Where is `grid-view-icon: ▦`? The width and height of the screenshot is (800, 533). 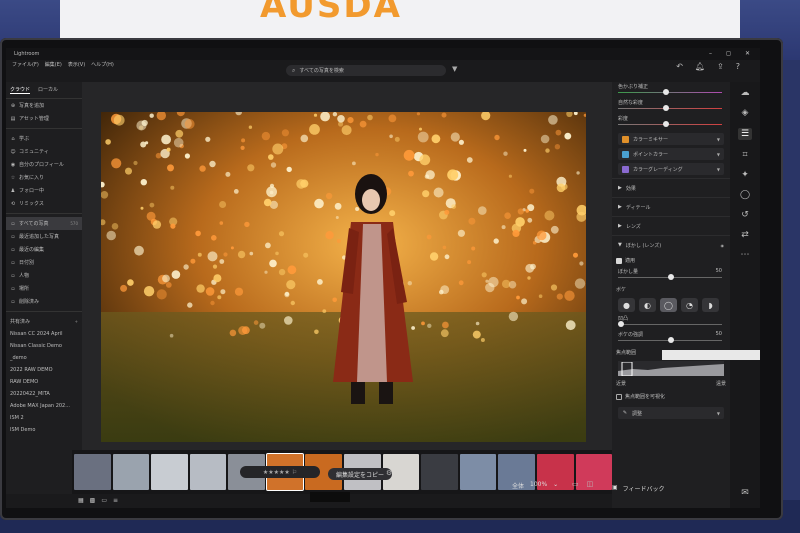 grid-view-icon: ▦ is located at coordinates (81, 500).